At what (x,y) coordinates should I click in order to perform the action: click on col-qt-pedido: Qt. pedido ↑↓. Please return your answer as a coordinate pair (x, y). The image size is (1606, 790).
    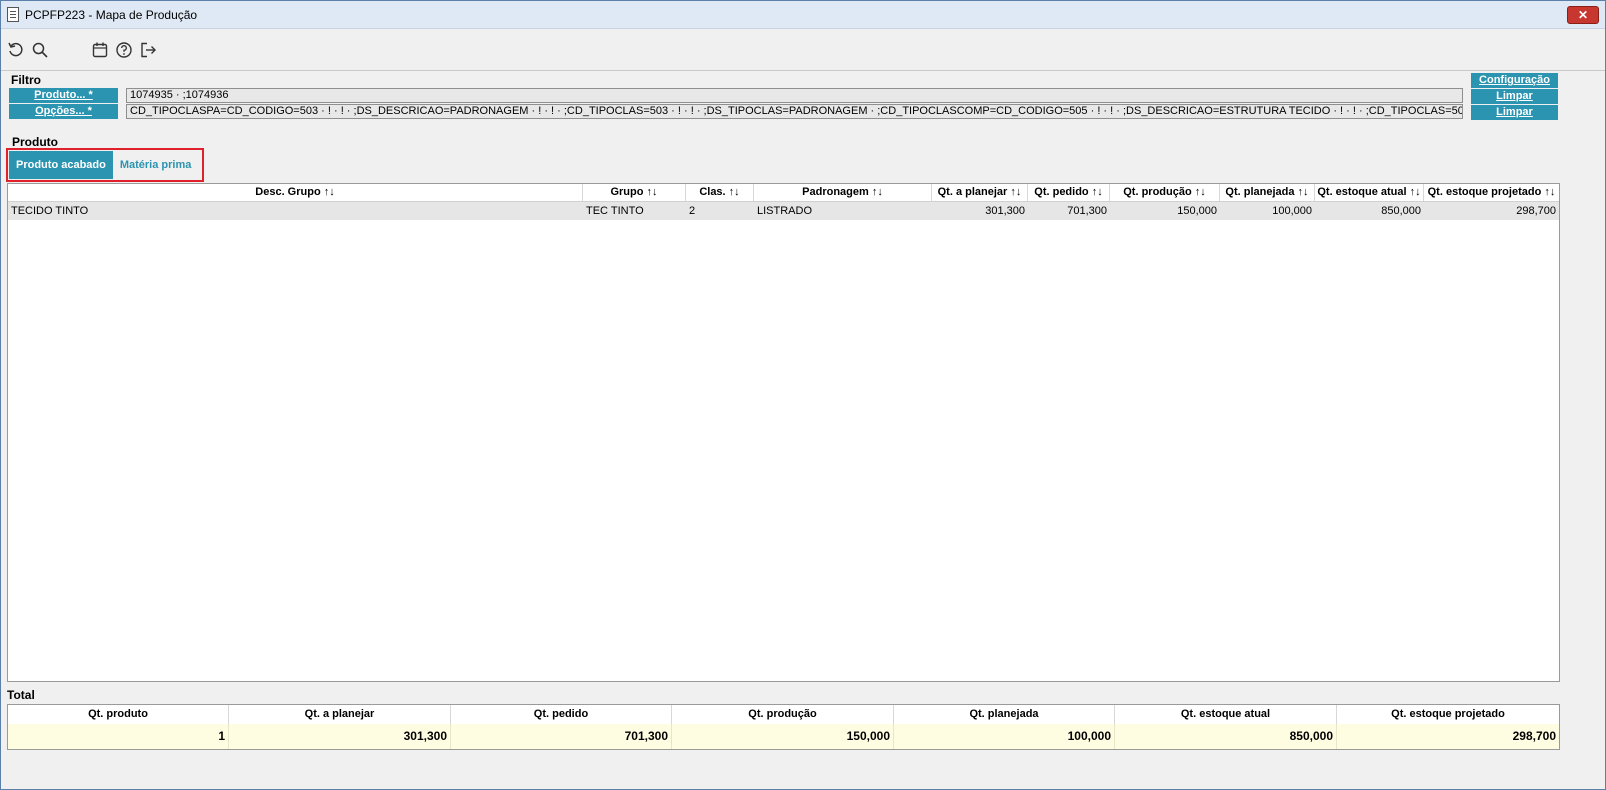
    Looking at the image, I should click on (1069, 192).